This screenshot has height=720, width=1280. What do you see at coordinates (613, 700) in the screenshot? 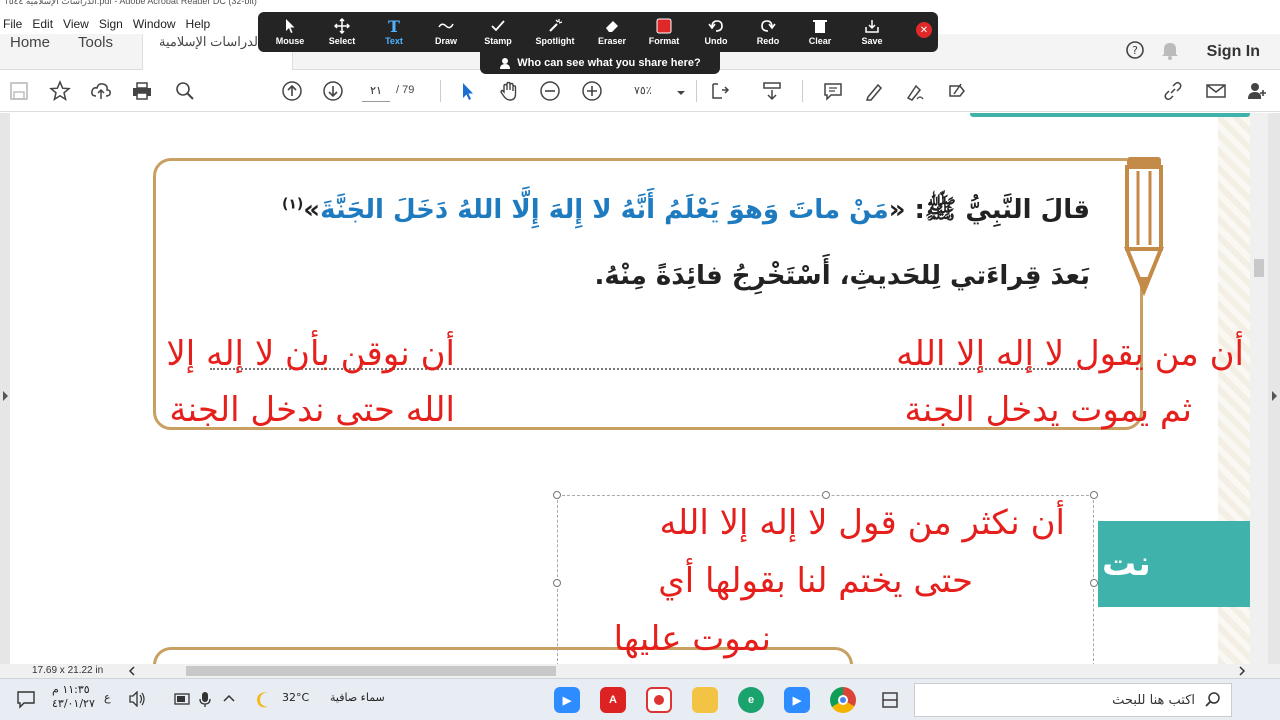
I see `acrobat-app-icon: A` at bounding box center [613, 700].